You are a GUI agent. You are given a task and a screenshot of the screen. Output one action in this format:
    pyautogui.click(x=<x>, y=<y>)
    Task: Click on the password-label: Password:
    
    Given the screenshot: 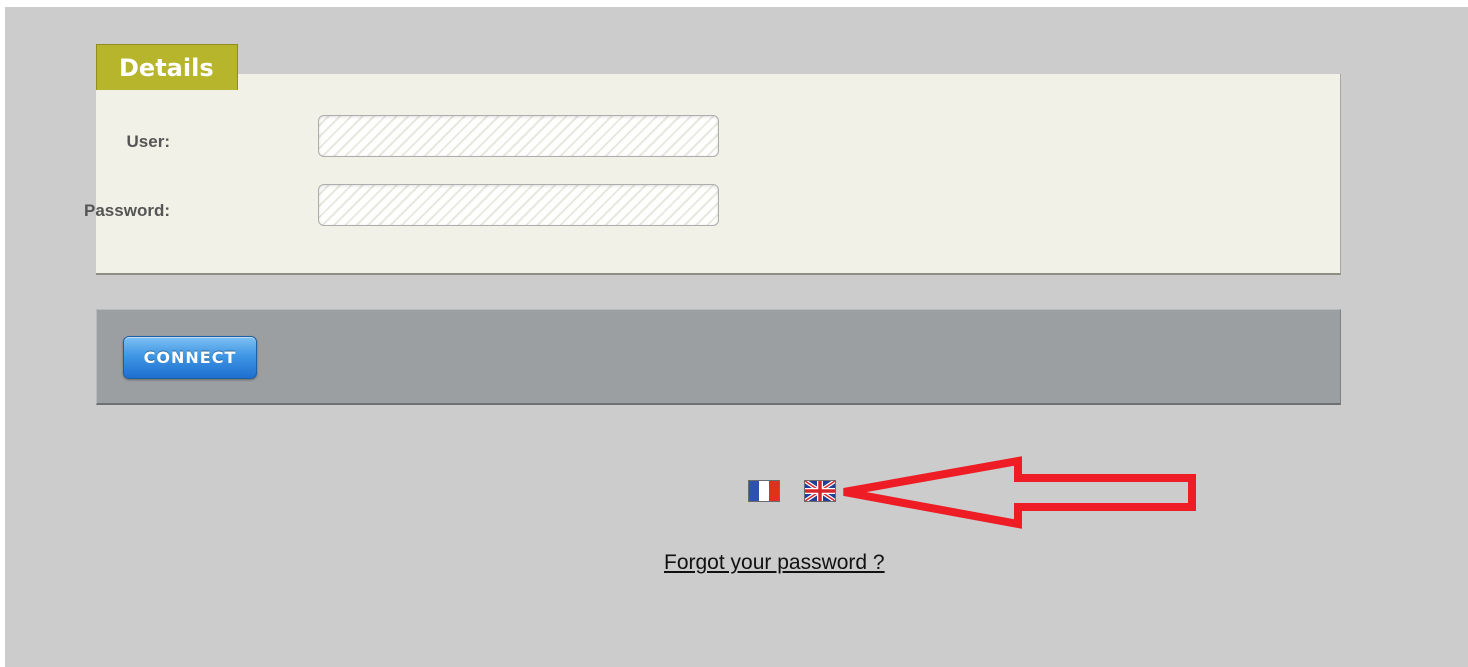 What is the action you would take?
    pyautogui.click(x=127, y=210)
    